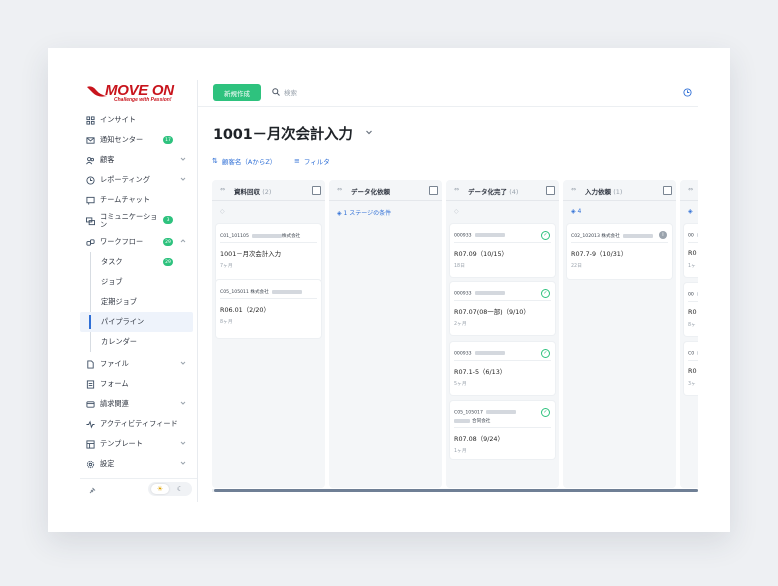  I want to click on create-new-button: 新規作成, so click(237, 92).